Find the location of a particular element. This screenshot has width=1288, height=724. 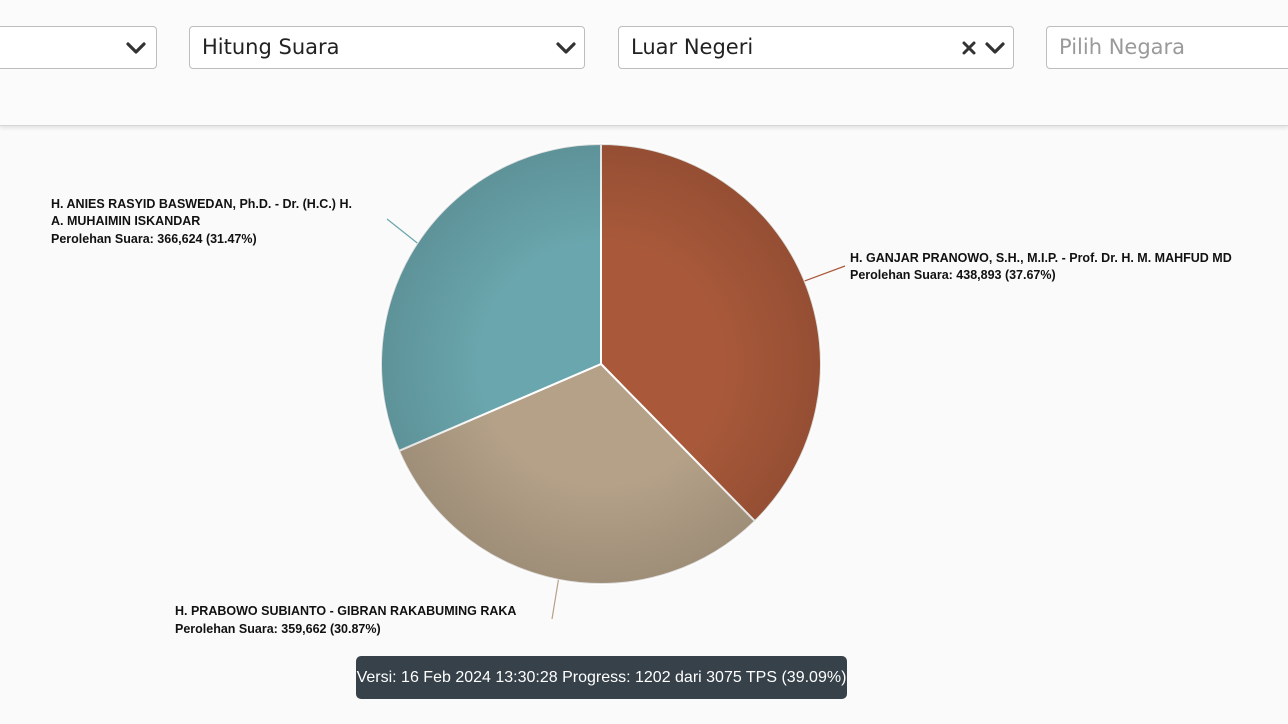

filter-select-hitung-suara-value: Hitung Suara is located at coordinates (271, 47).